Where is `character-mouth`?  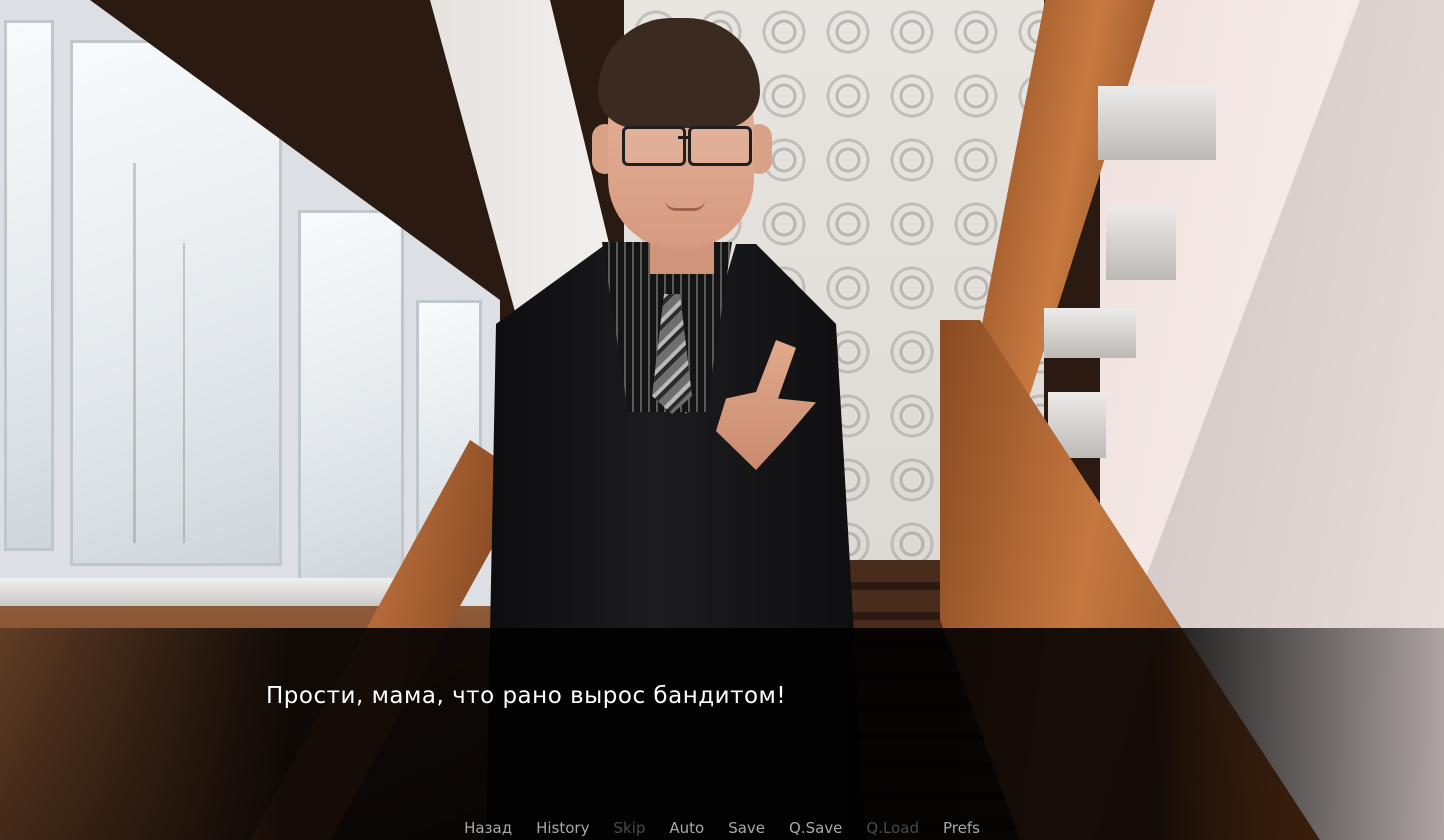
character-mouth is located at coordinates (685, 205).